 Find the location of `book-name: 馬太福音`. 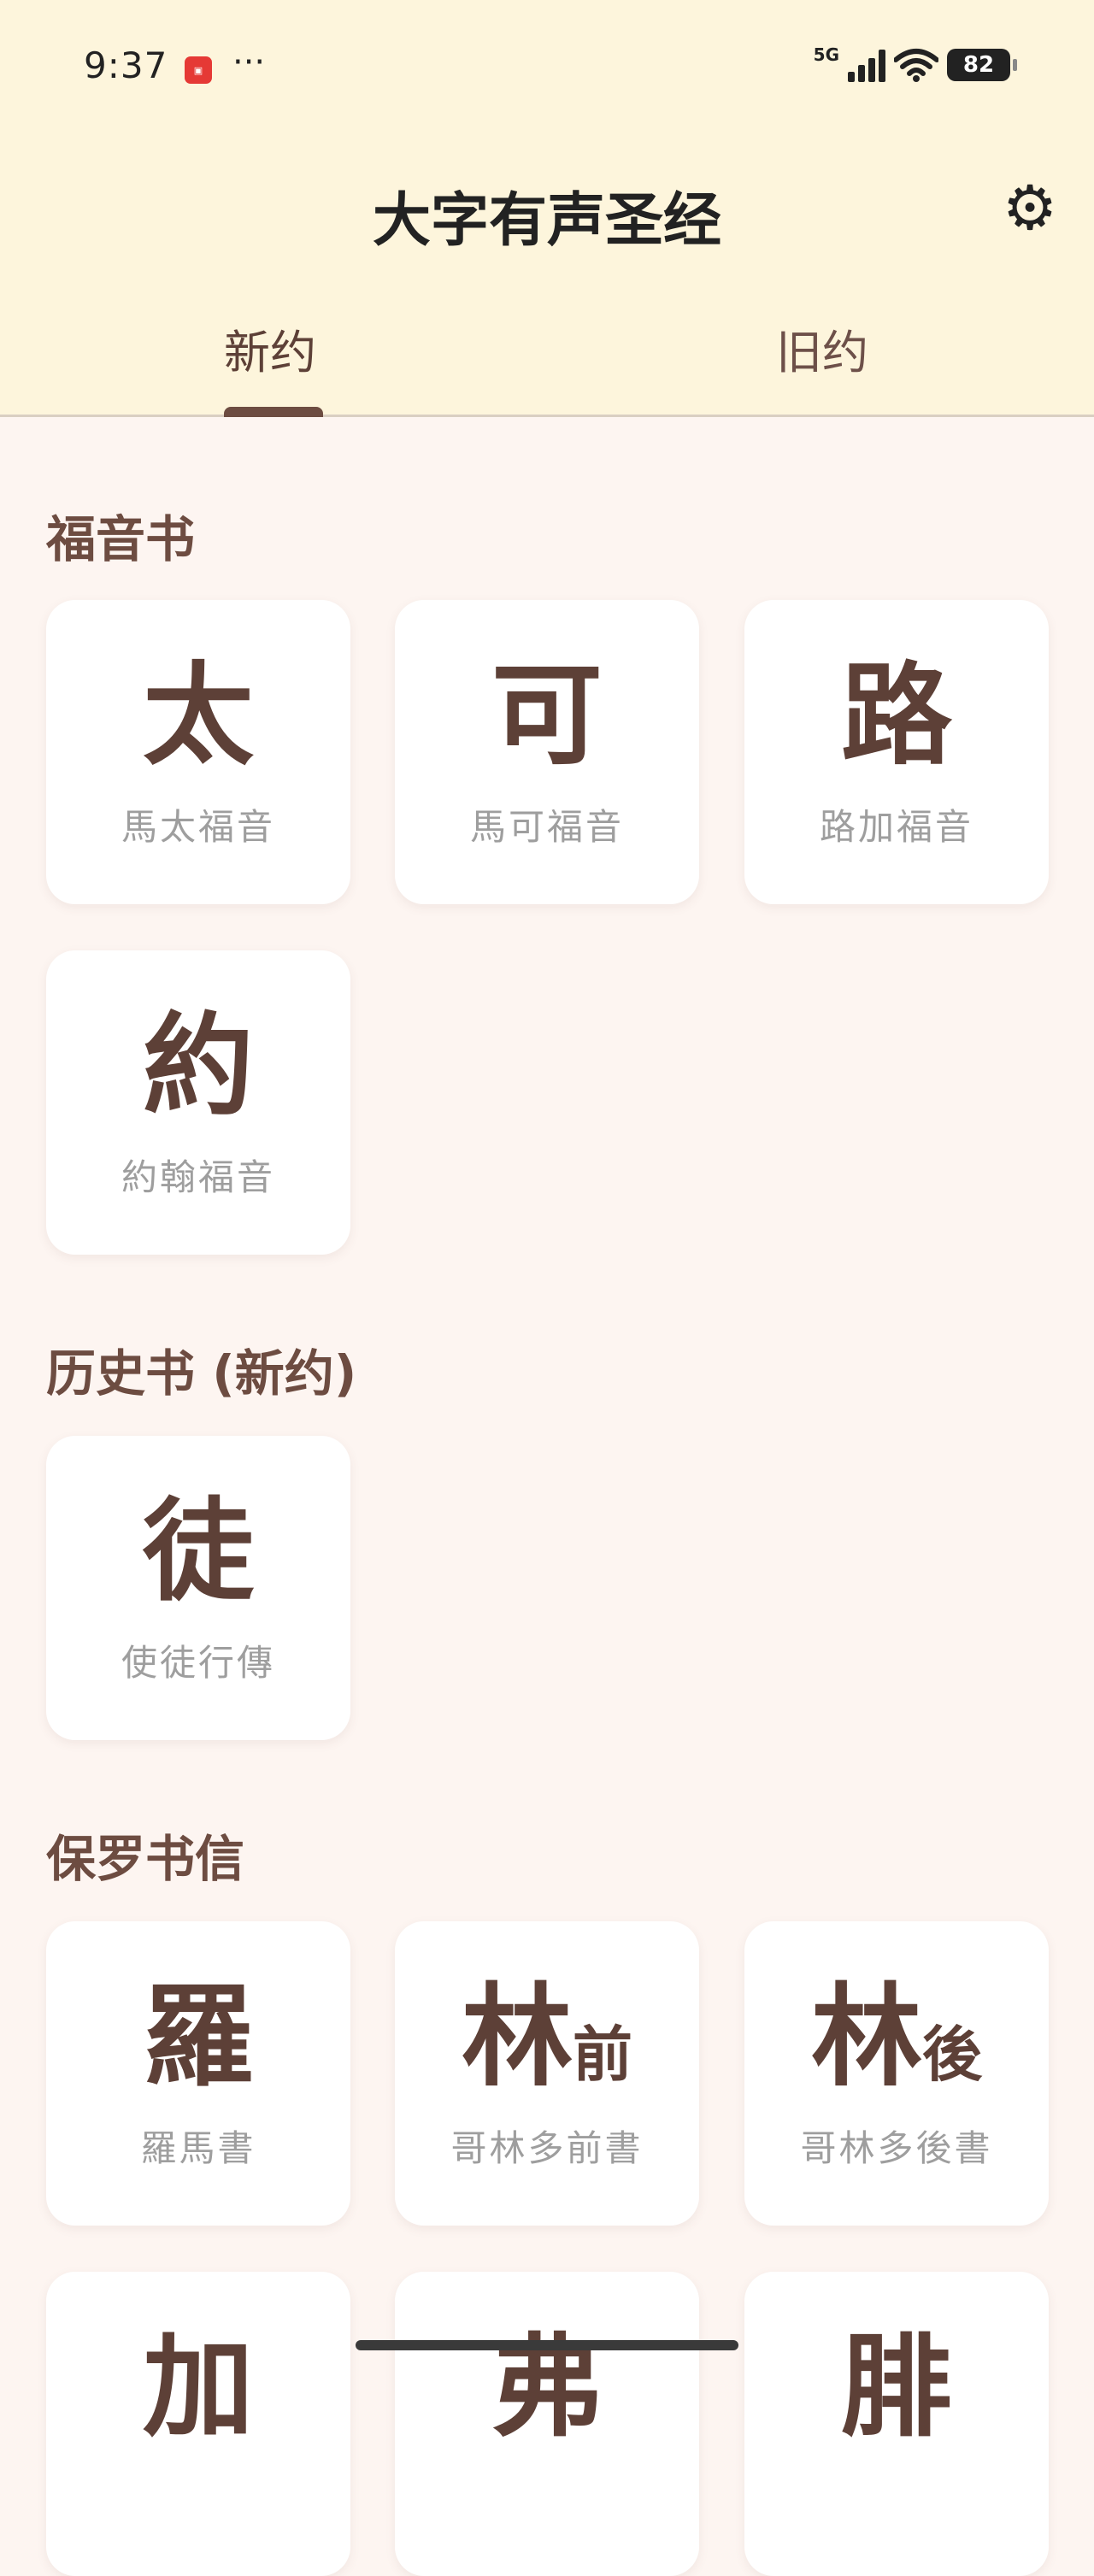

book-name: 馬太福音 is located at coordinates (198, 827).